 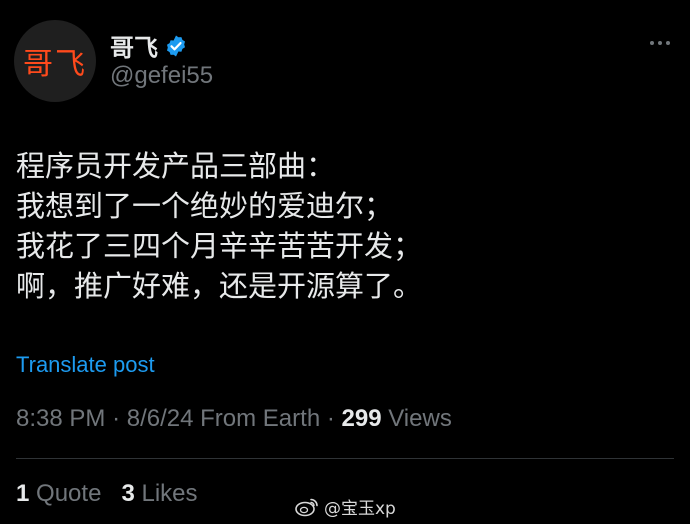 I want to click on post-line: 我花了三四个月辛辛苦苦开发；, so click(x=219, y=246).